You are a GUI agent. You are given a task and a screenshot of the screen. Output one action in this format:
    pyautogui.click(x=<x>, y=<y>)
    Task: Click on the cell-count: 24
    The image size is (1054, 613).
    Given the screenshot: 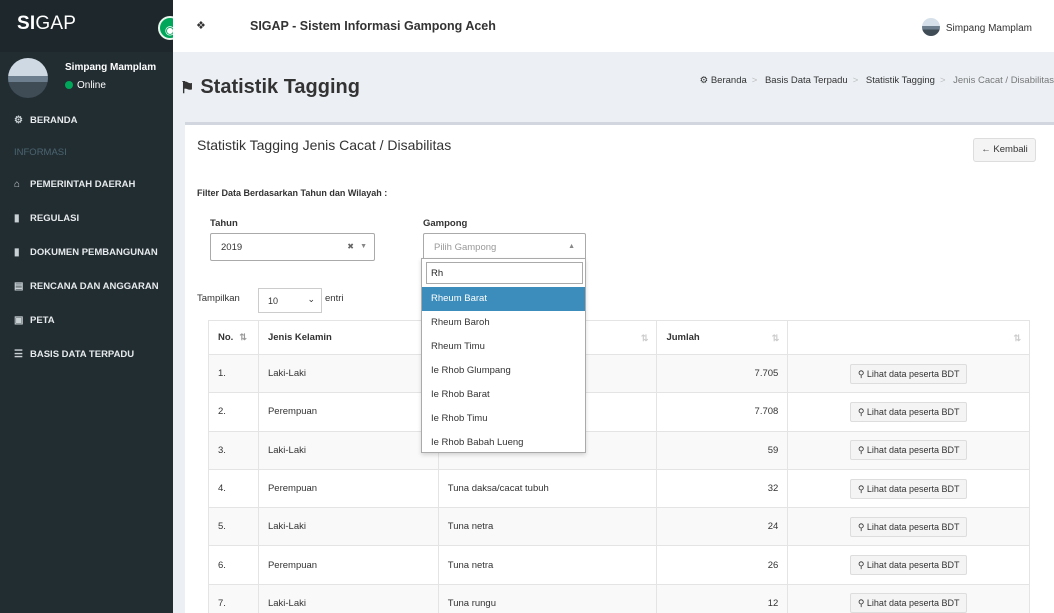 What is the action you would take?
    pyautogui.click(x=722, y=527)
    